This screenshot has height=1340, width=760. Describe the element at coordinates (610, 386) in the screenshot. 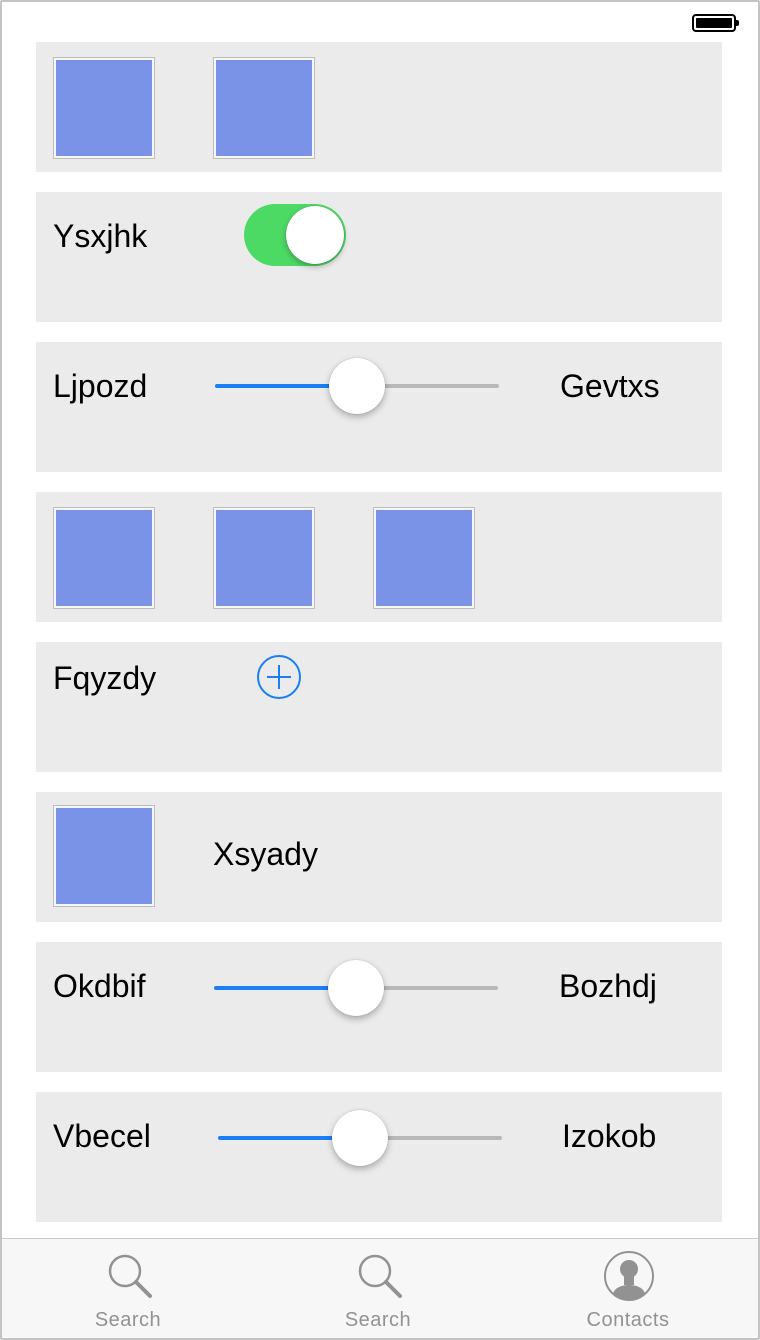

I see `slider-end-label: Gevtxs` at that location.